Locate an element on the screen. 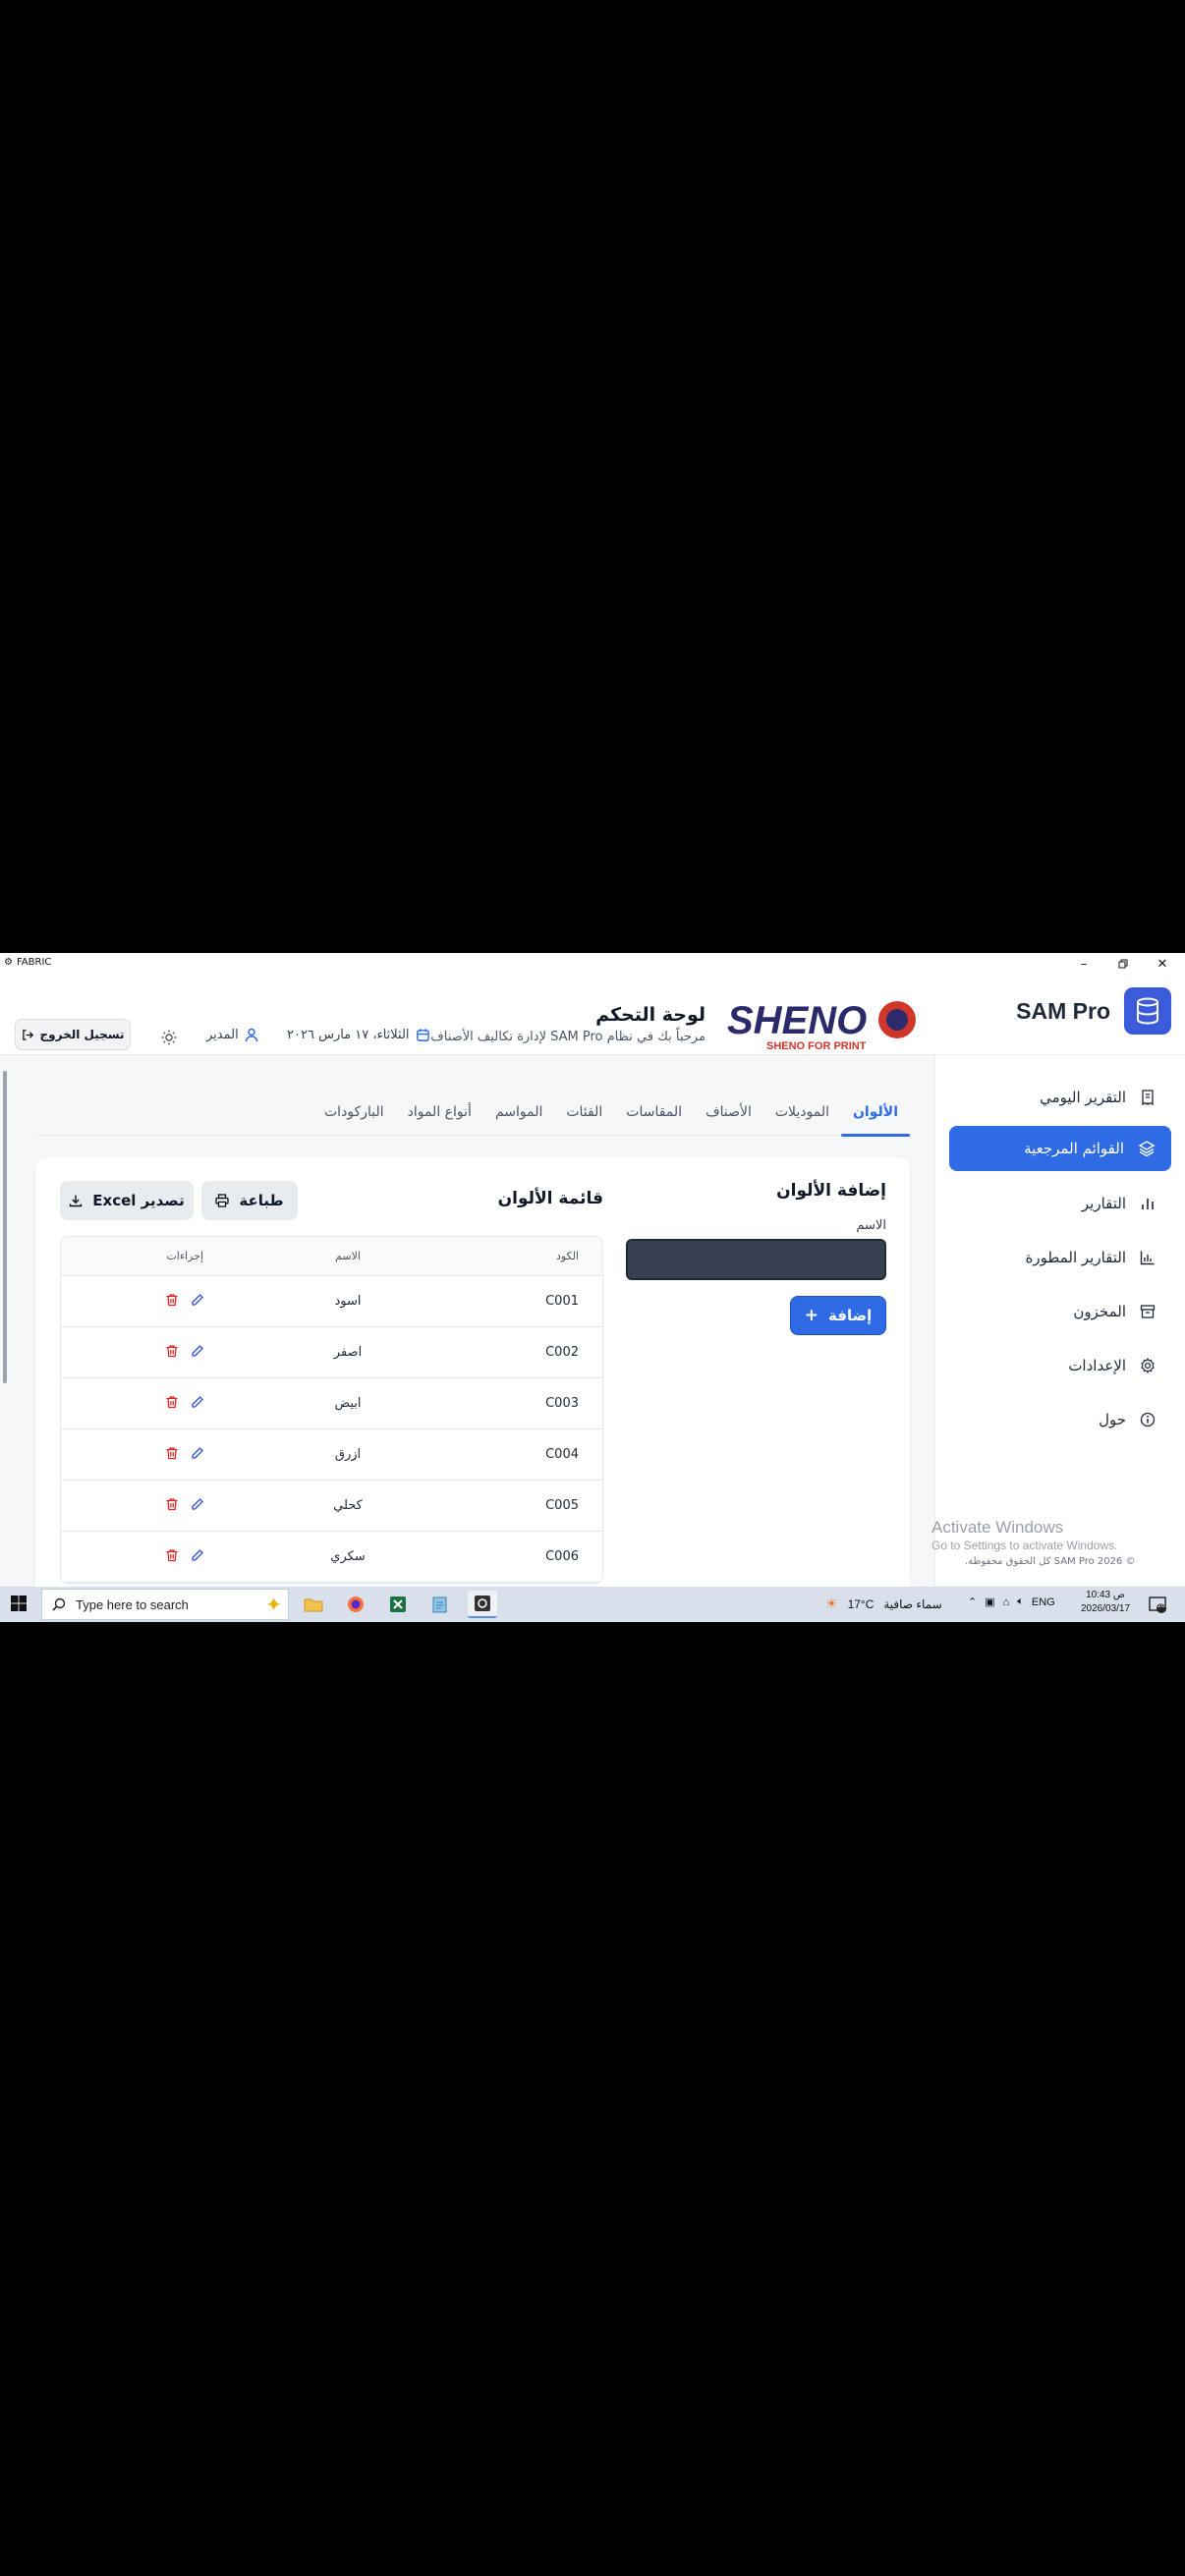 The image size is (1185, 2576). tab-sizes: المقاسات is located at coordinates (654, 1112).